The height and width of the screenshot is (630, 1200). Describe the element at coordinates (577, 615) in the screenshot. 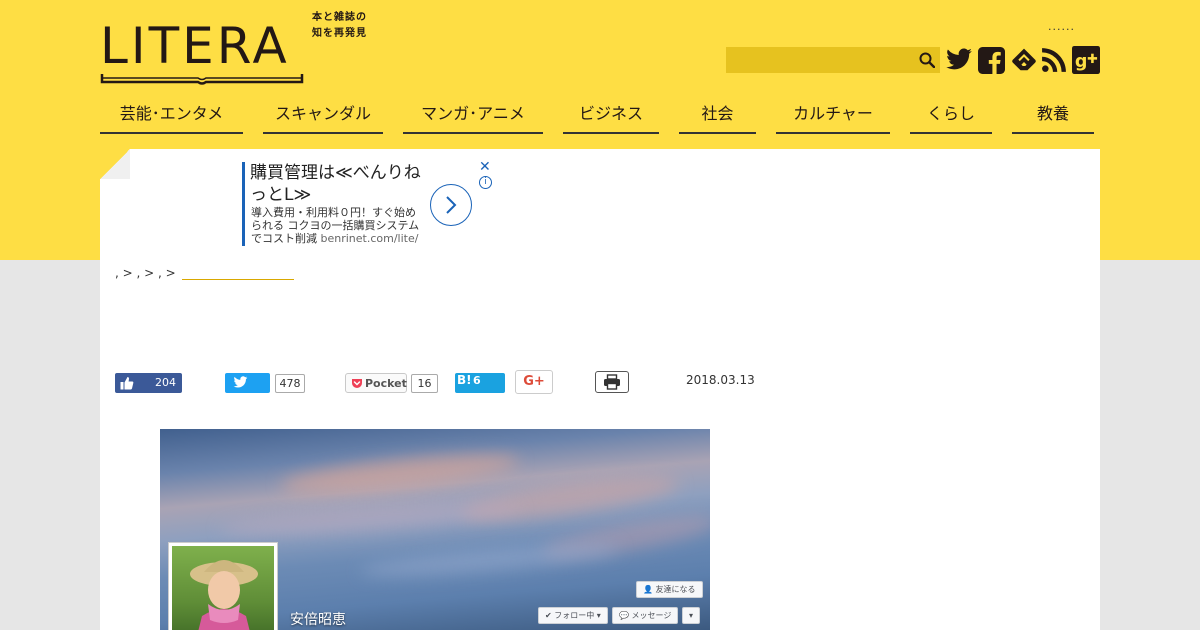

I see `following-label: フォロー中 ▾` at that location.